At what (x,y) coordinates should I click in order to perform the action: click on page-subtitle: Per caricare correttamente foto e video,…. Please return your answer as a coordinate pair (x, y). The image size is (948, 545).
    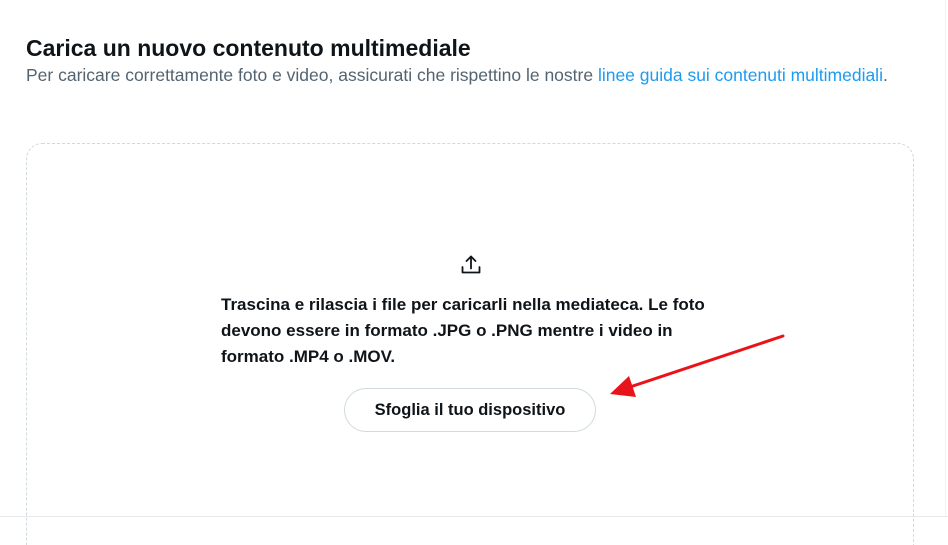
    Looking at the image, I should click on (461, 75).